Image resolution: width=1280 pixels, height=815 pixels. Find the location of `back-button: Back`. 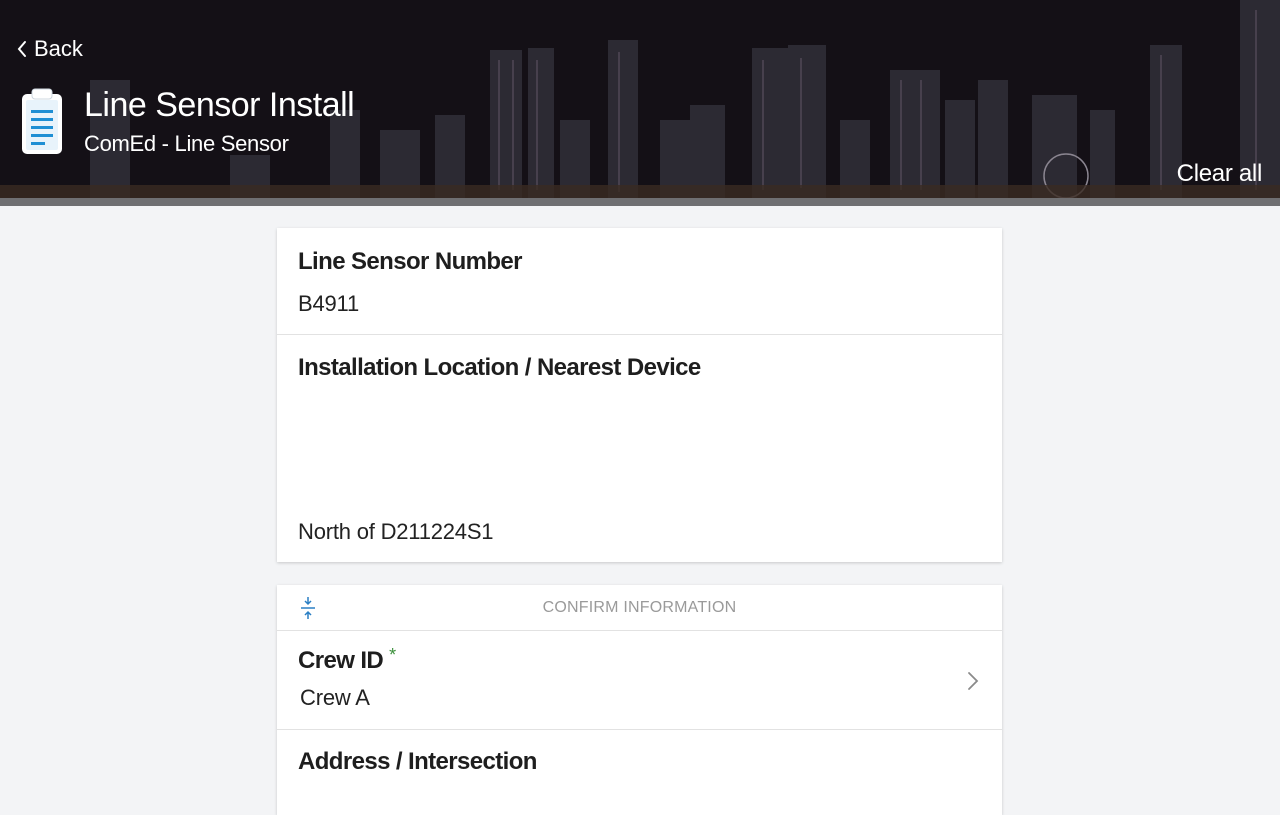

back-button: Back is located at coordinates (49, 49).